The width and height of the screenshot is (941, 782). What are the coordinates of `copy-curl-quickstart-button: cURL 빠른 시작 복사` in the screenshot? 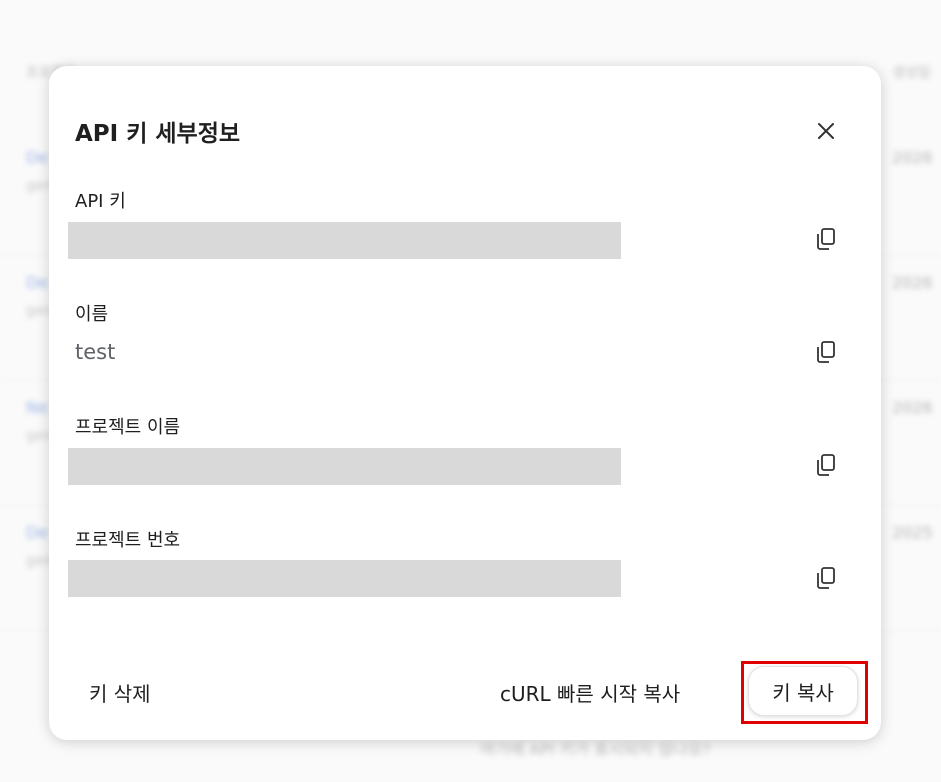 It's located at (590, 692).